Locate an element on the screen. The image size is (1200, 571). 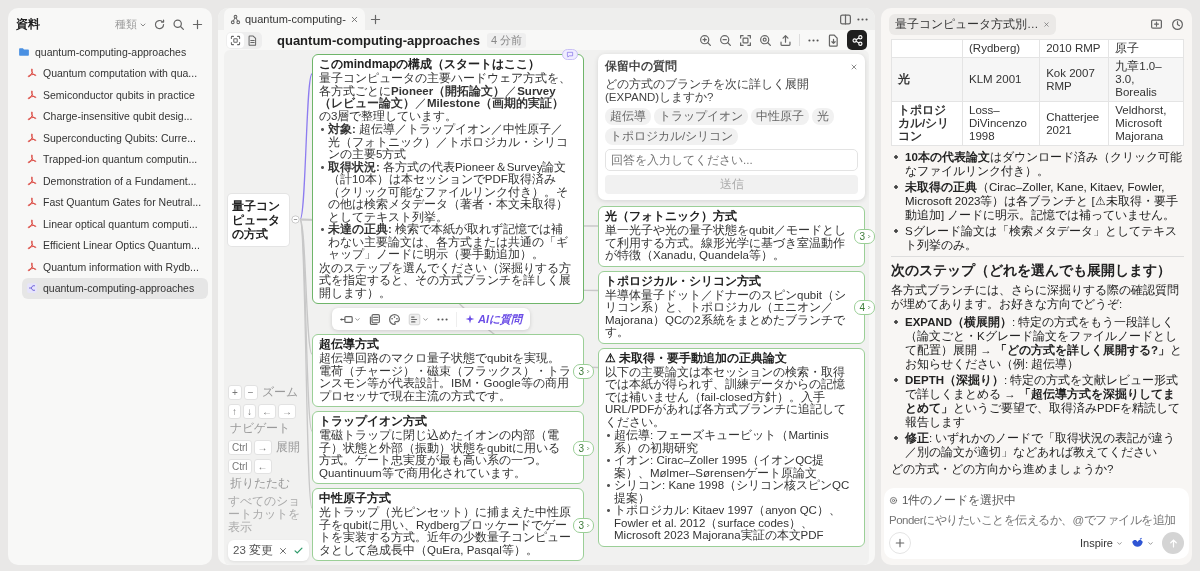
node-text: 以下の主要論文は本セッションの検索・取得では本紙が得られず、訓練データからの記憶では補いません（fail-closed方針）。入手URL/PDFがあれば各方式ブランチに追記してください。 is located at coordinates (726, 396).